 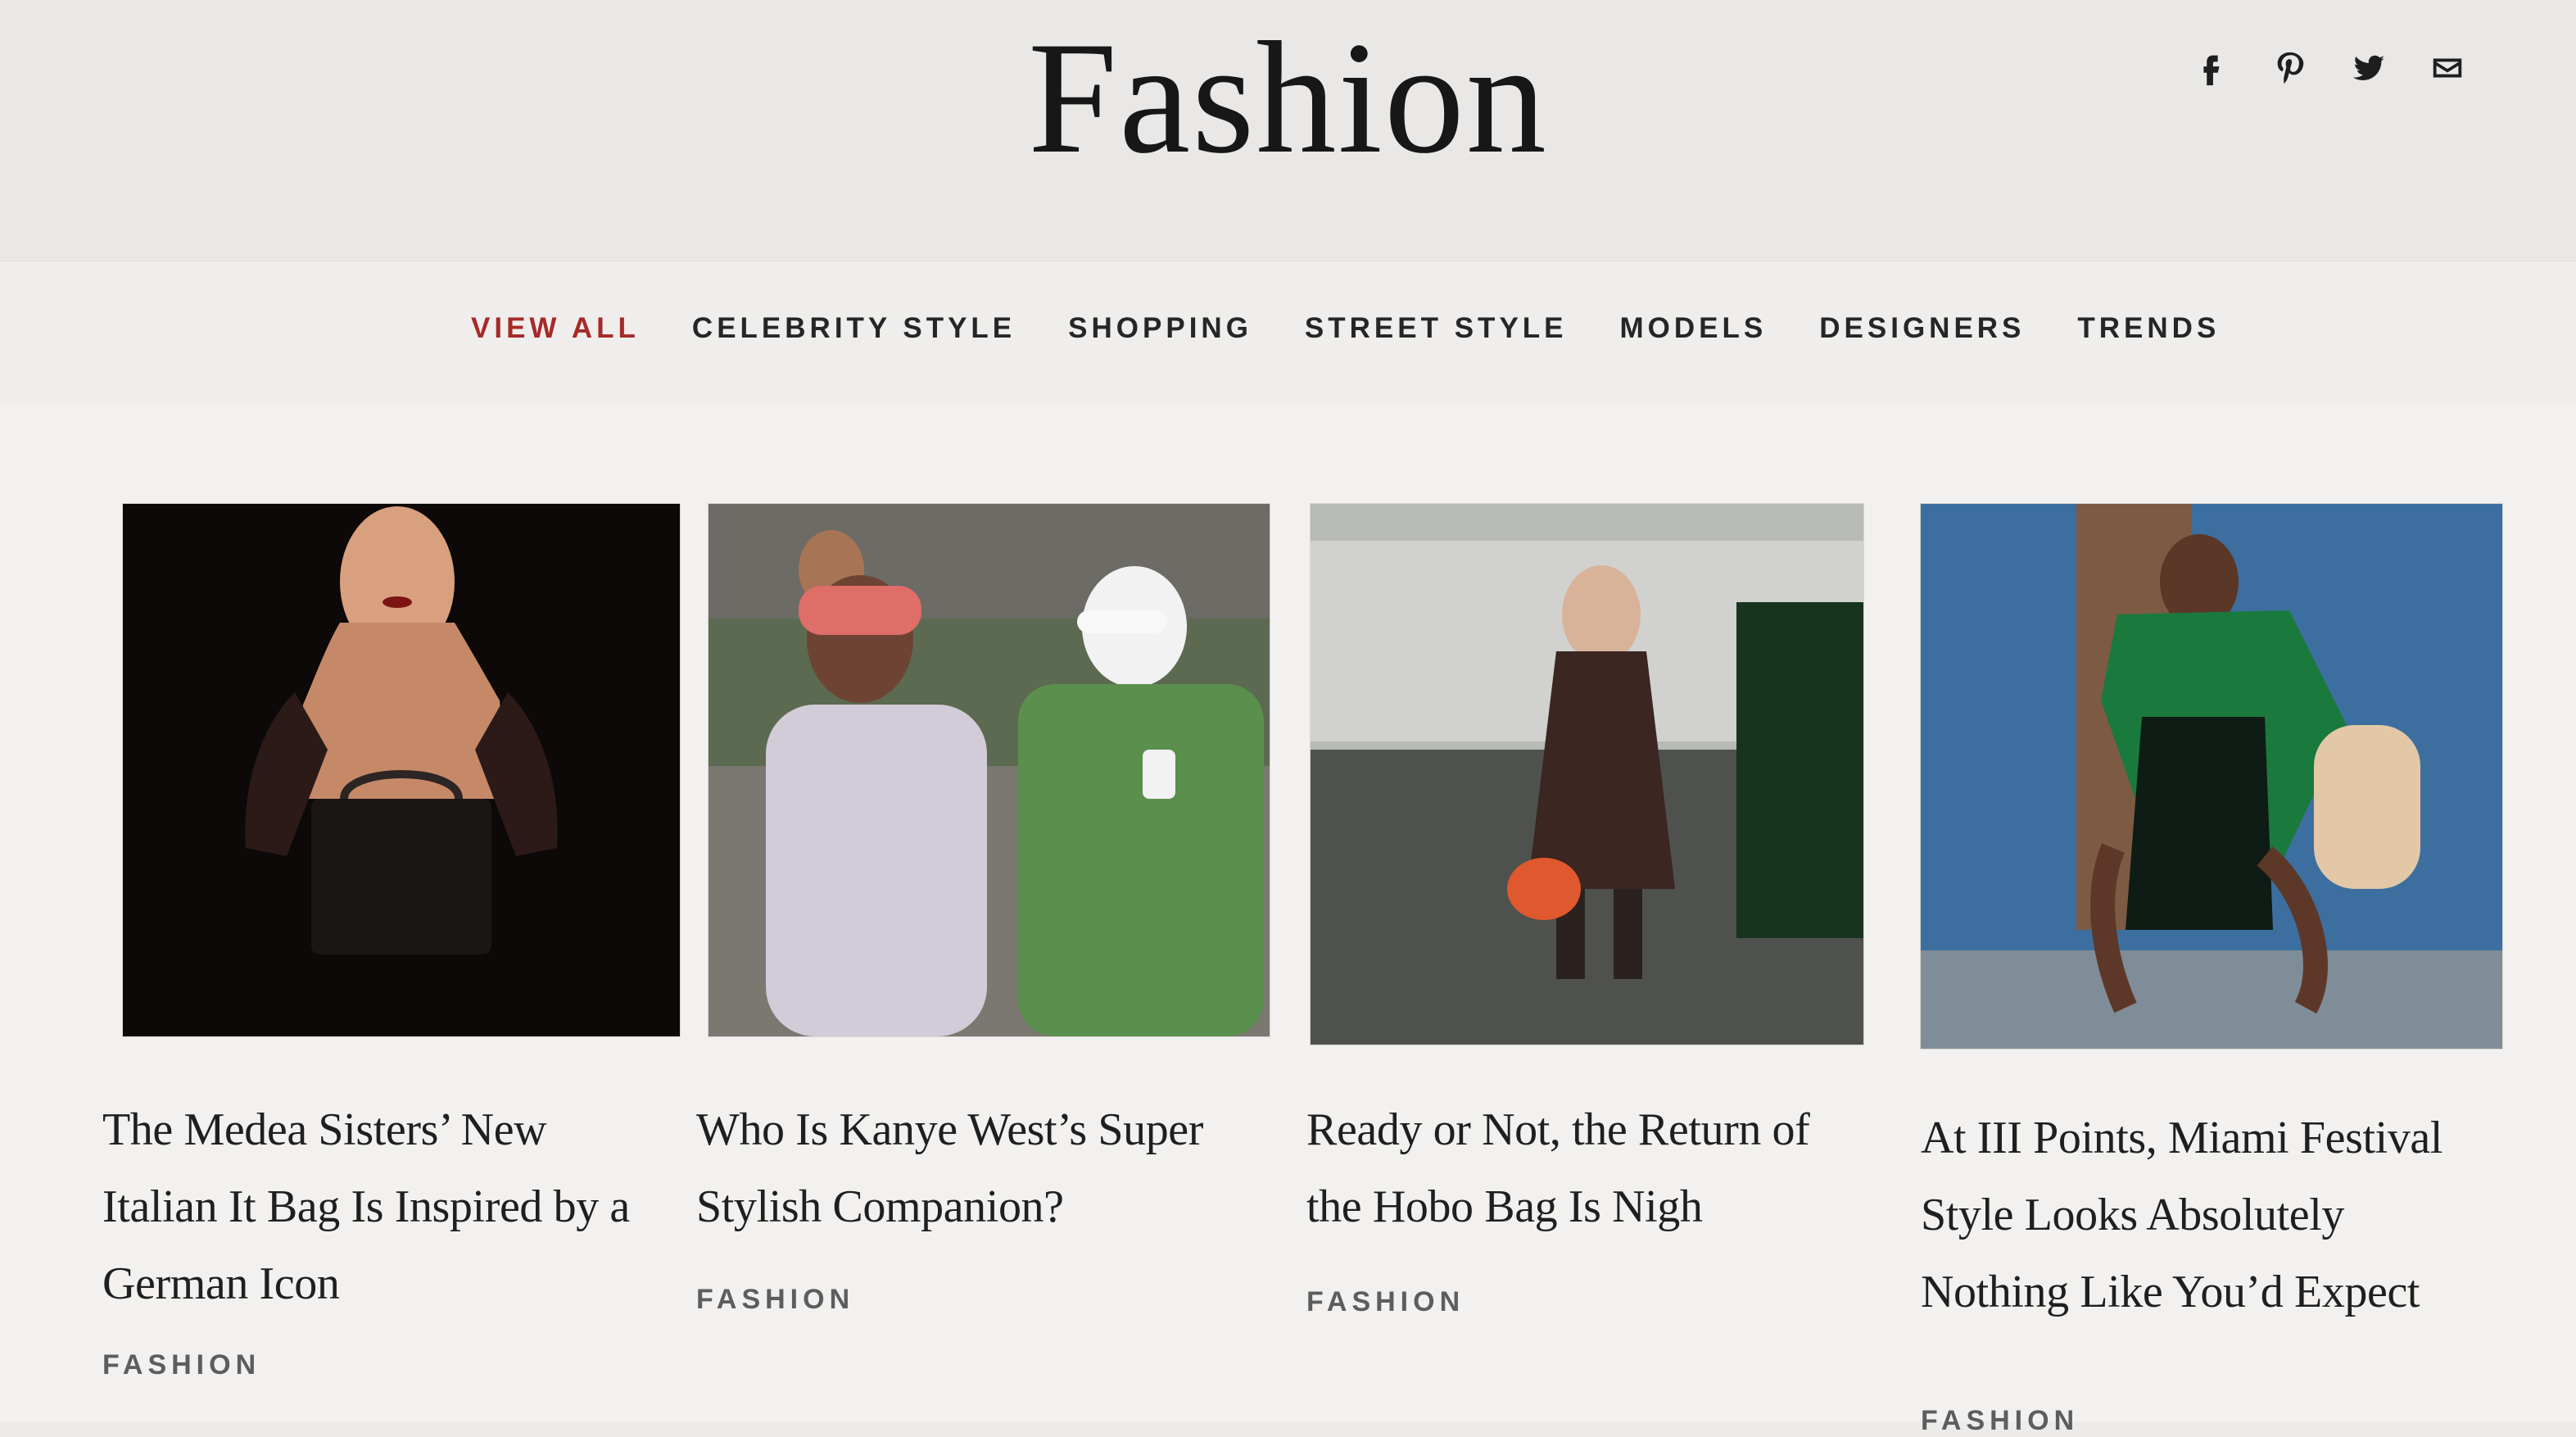 I want to click on email-button, so click(x=2447, y=70).